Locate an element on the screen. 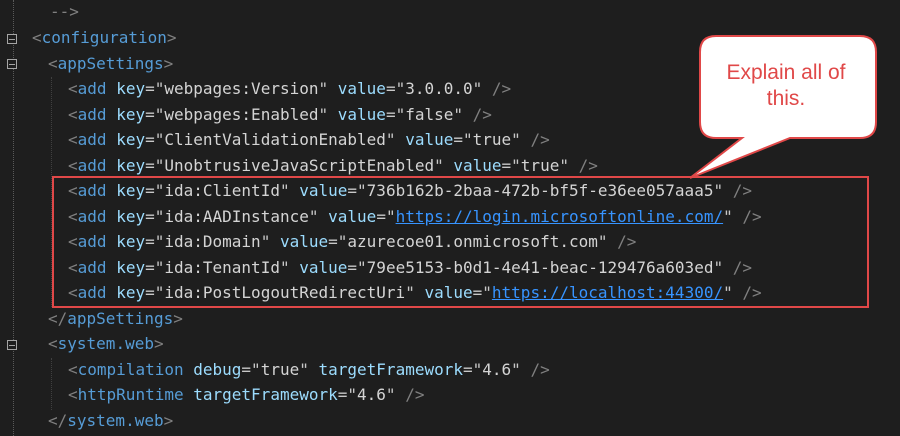 This screenshot has height=436, width=900. attr-value: webpages:Enabled is located at coordinates (241, 114).